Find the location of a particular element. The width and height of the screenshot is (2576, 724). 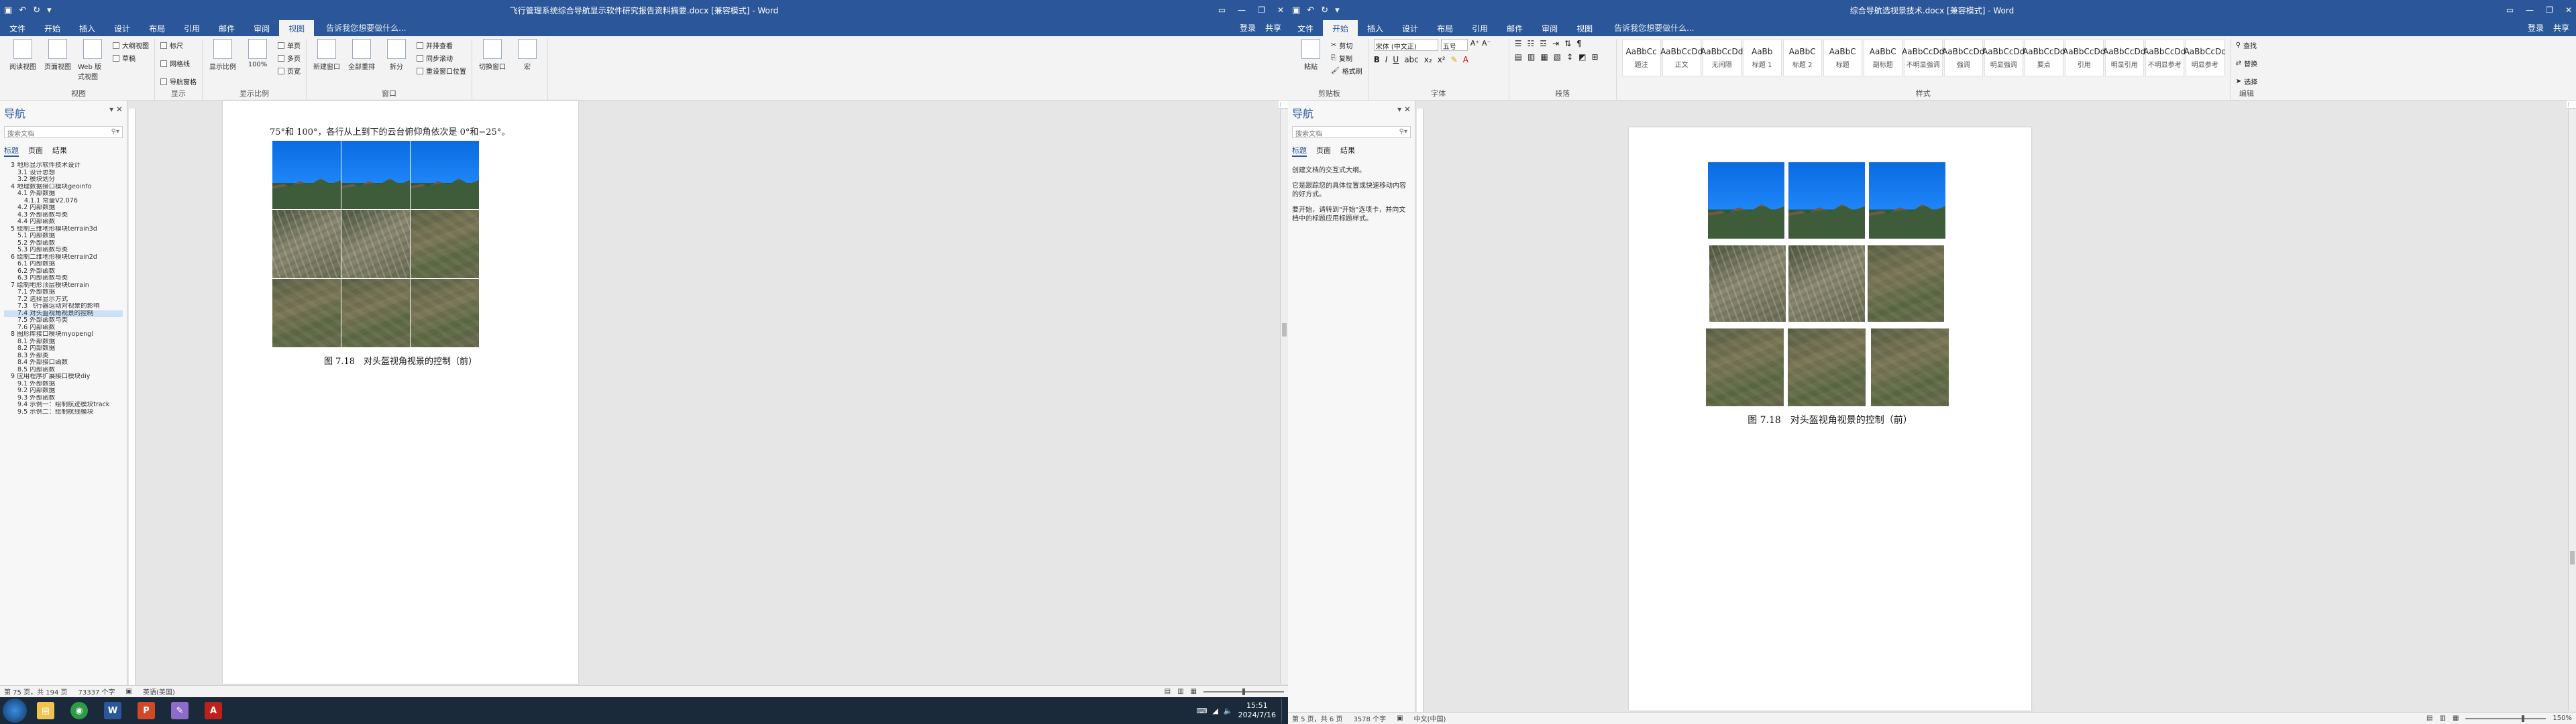

style-item: AaBbCcDd 要点 is located at coordinates (2044, 57).